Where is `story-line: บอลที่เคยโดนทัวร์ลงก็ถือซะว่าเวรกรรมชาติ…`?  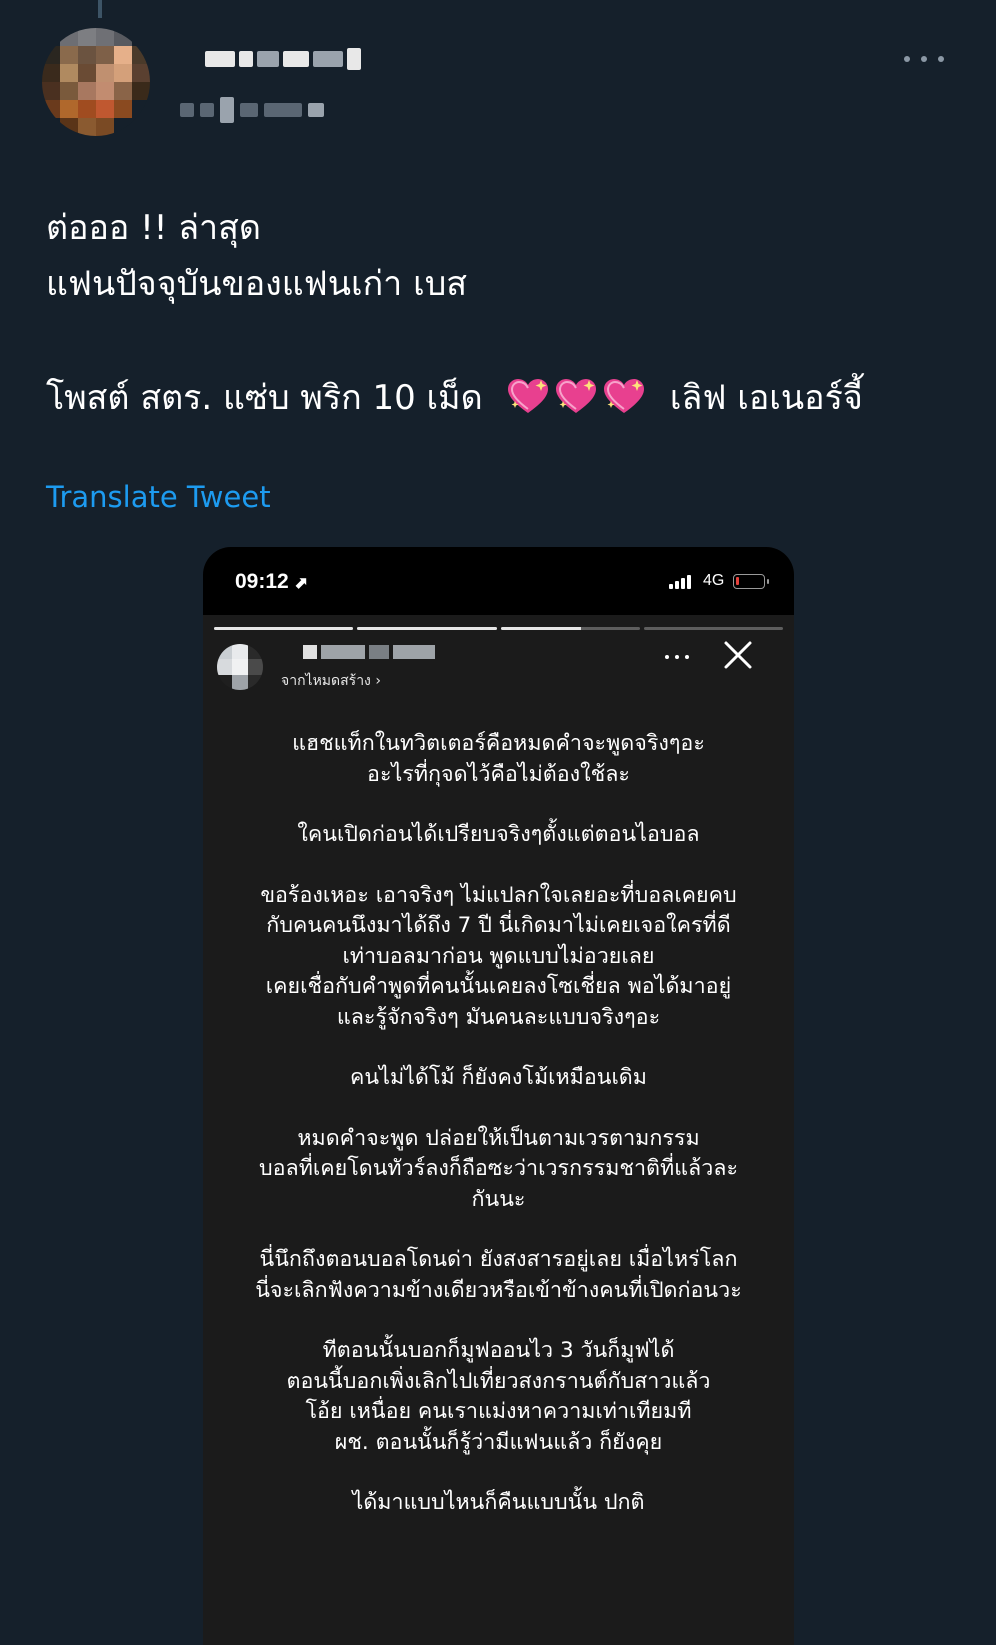
story-line: บอลที่เคยโดนทัวร์ลงก็ถือซะว่าเวรกรรมชาติ… is located at coordinates (498, 1168).